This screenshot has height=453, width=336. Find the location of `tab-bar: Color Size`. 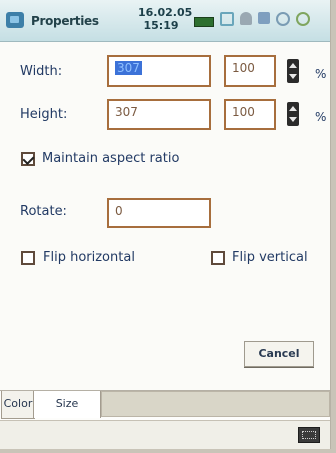

tab-bar: Color Size is located at coordinates (165, 405).